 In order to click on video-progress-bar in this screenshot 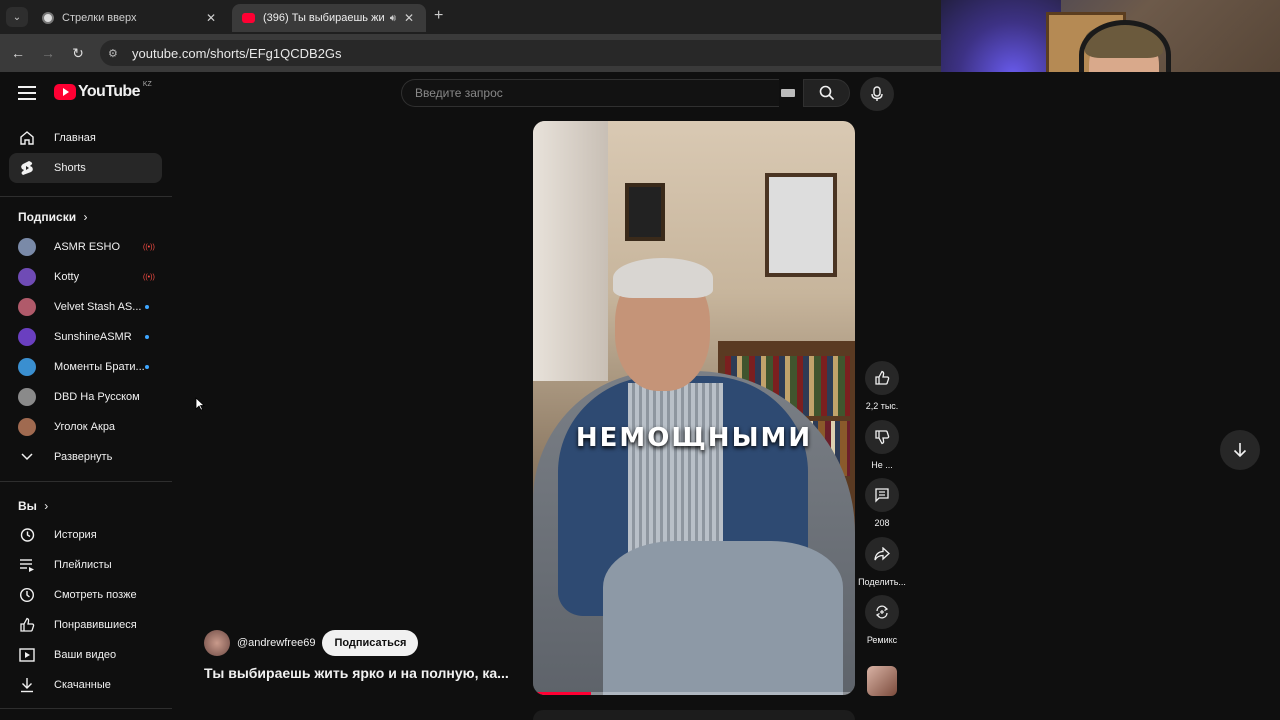, I will do `click(694, 693)`.